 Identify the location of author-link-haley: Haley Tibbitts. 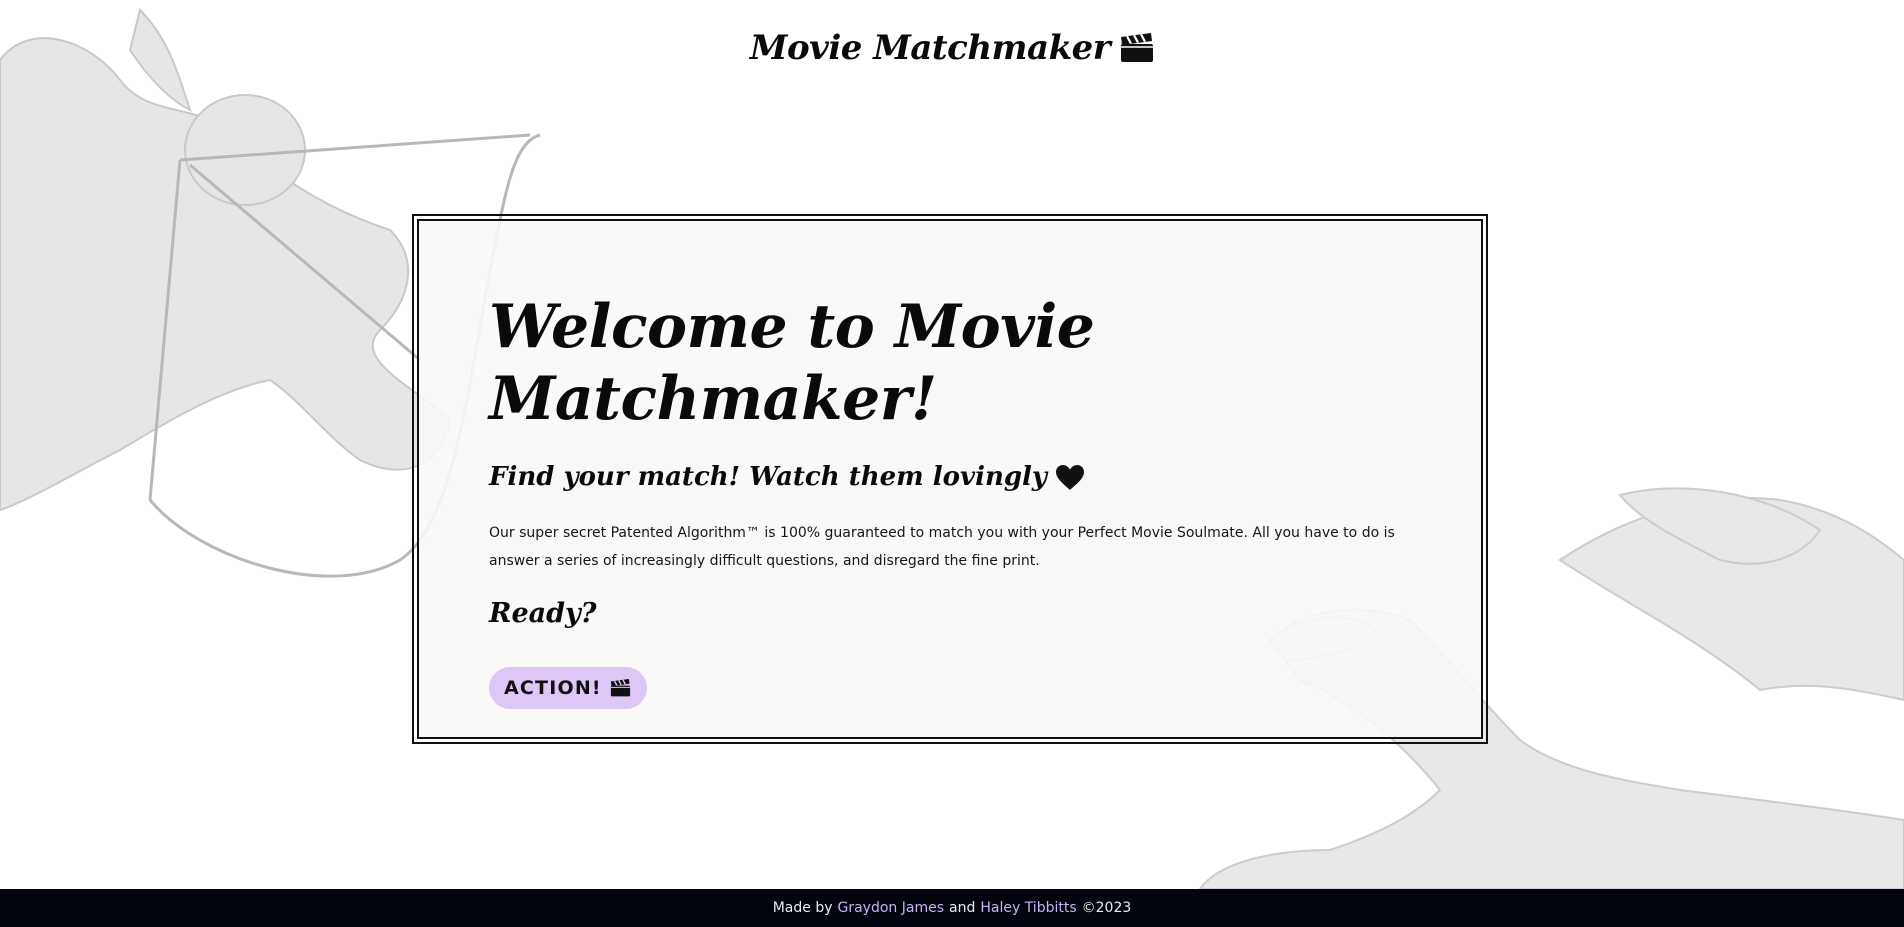
(1028, 908).